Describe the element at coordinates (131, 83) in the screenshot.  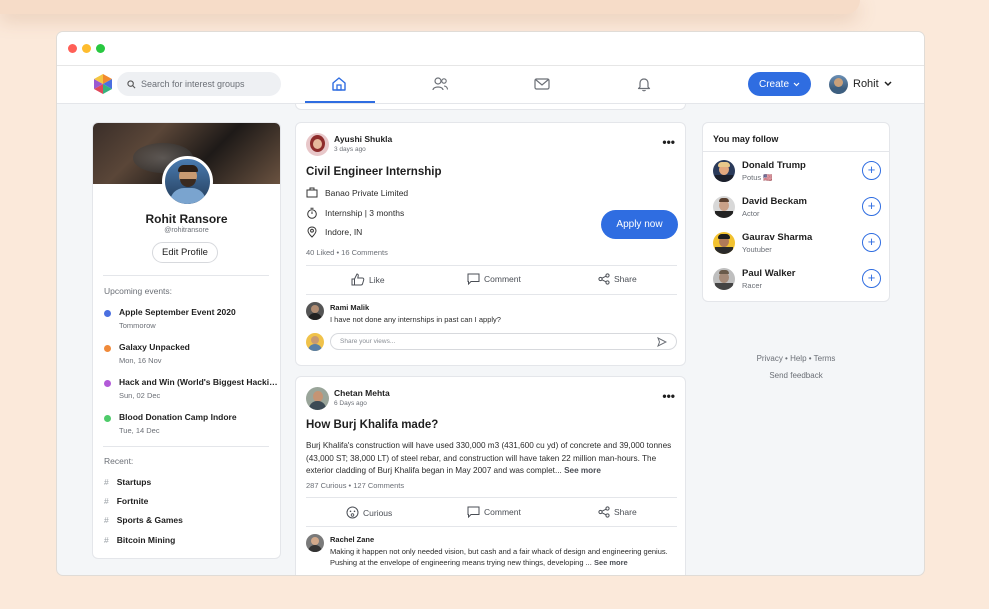
I see `search-icon` at that location.